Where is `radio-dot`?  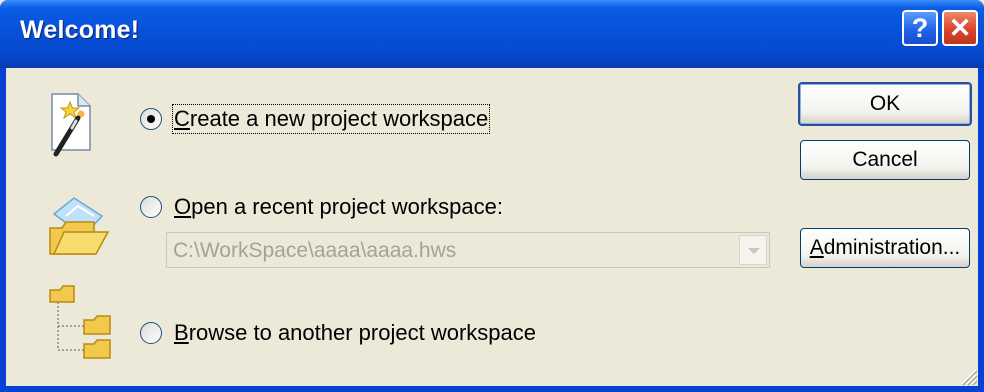 radio-dot is located at coordinates (151, 119).